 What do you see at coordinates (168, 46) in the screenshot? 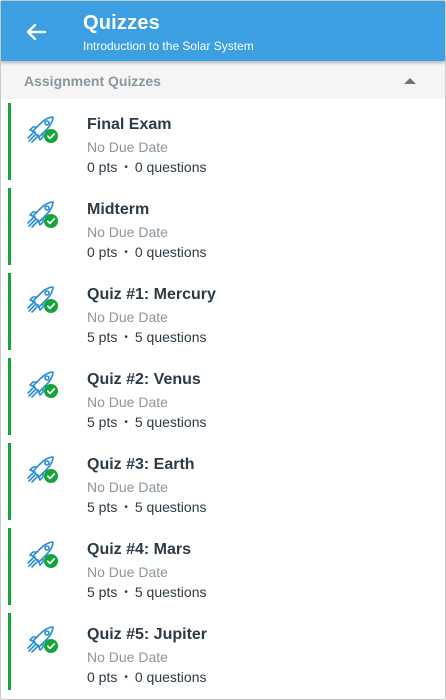
I see `course-subtitle: Introduction to the Solar System` at bounding box center [168, 46].